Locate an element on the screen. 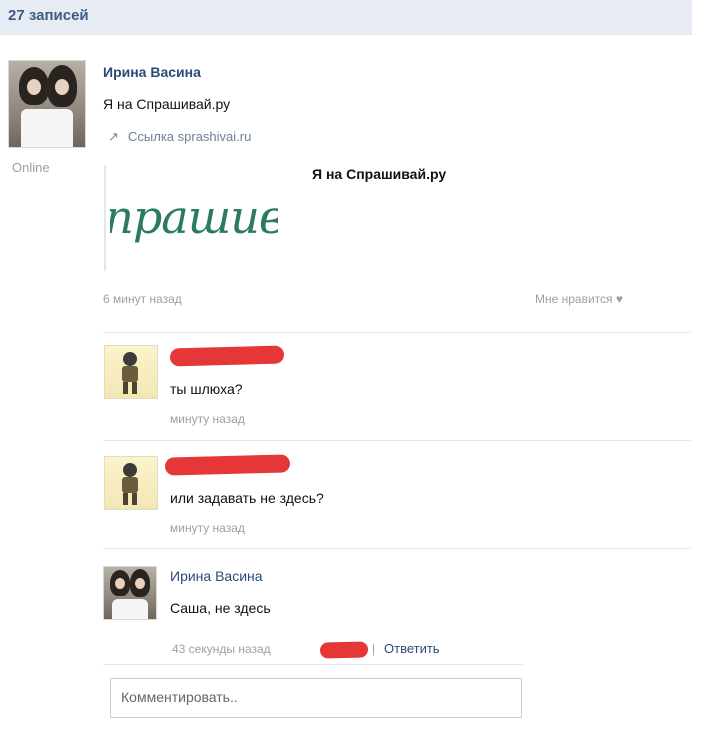 The height and width of the screenshot is (741, 720). attachment-title: Я на Спрашивай.ру is located at coordinates (379, 174).